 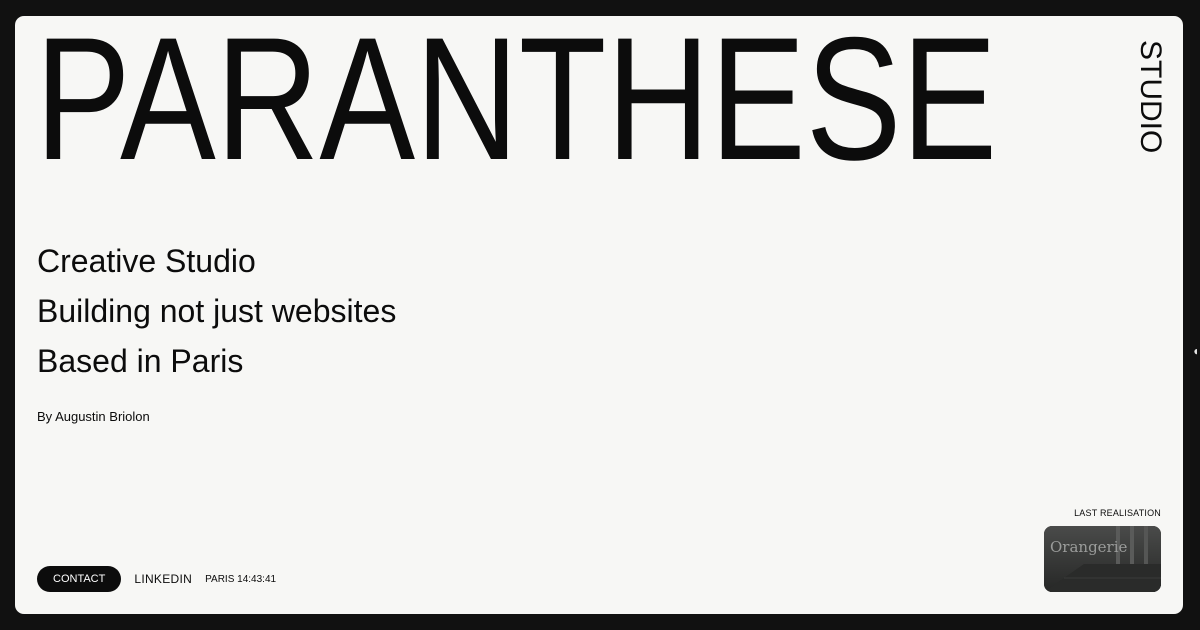 I want to click on cursor-edge-icon: ◖, so click(x=1196, y=351).